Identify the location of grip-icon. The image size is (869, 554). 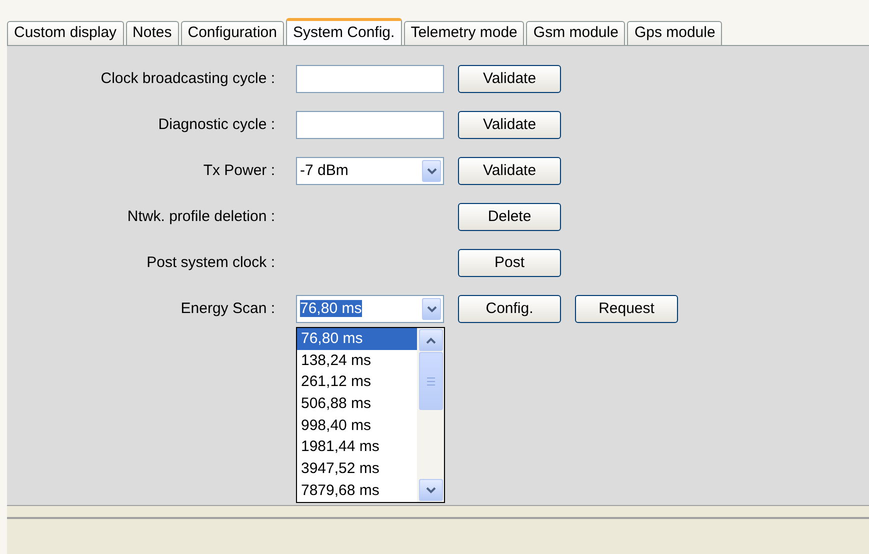
(430, 381).